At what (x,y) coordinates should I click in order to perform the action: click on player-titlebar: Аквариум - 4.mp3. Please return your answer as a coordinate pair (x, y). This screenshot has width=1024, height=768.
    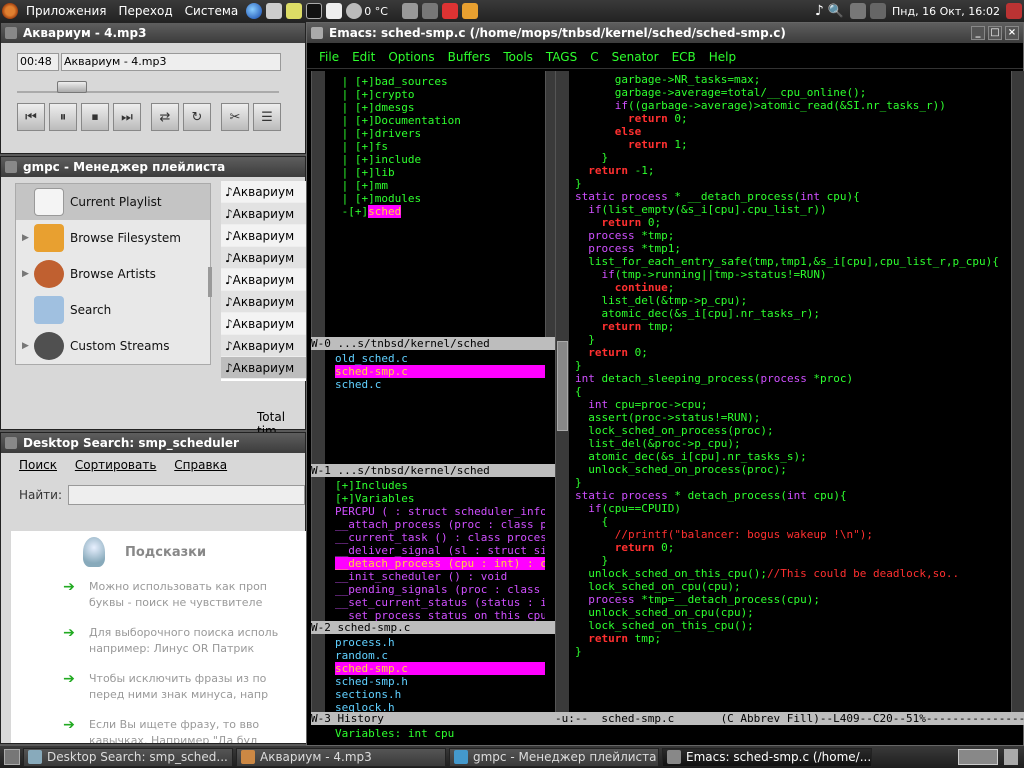
    Looking at the image, I should click on (153, 33).